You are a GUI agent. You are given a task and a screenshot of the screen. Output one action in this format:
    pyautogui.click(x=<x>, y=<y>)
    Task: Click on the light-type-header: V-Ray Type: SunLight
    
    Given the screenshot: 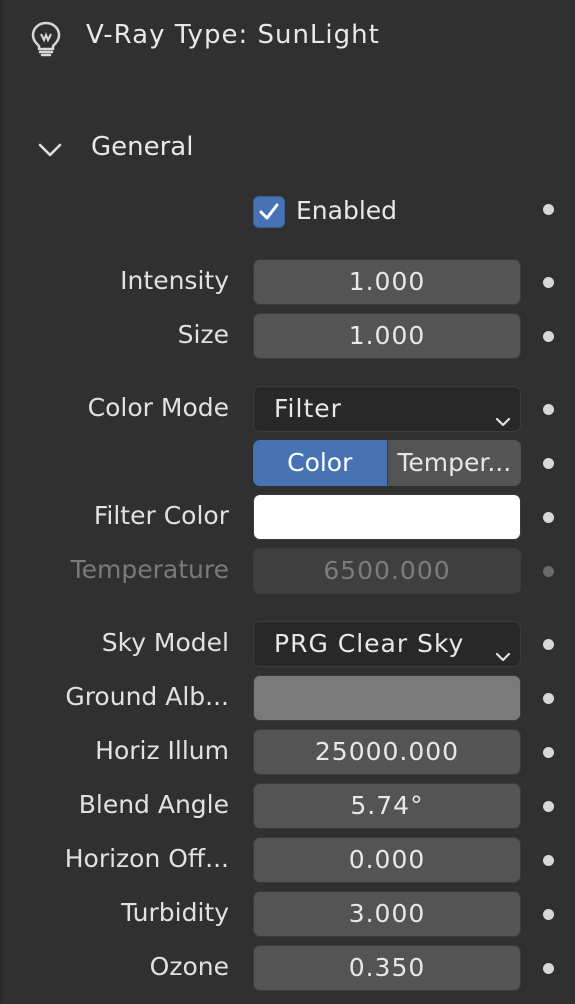 What is the action you would take?
    pyautogui.click(x=287, y=36)
    